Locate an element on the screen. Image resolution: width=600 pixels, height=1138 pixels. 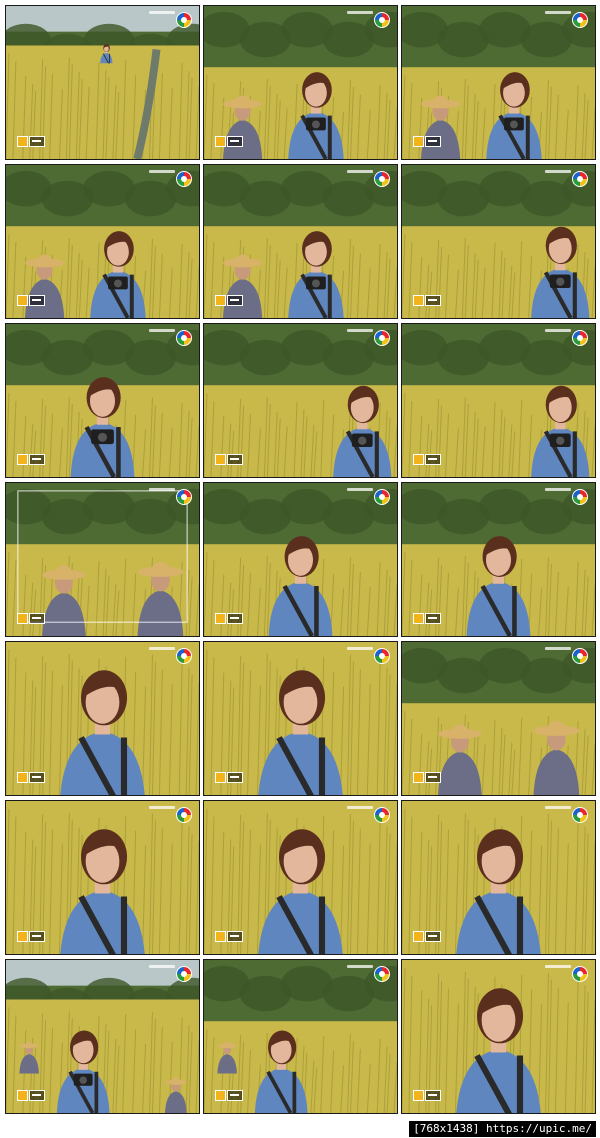
image-size-label: [768x1438] https://upic.me/ is located at coordinates (502, 1129).